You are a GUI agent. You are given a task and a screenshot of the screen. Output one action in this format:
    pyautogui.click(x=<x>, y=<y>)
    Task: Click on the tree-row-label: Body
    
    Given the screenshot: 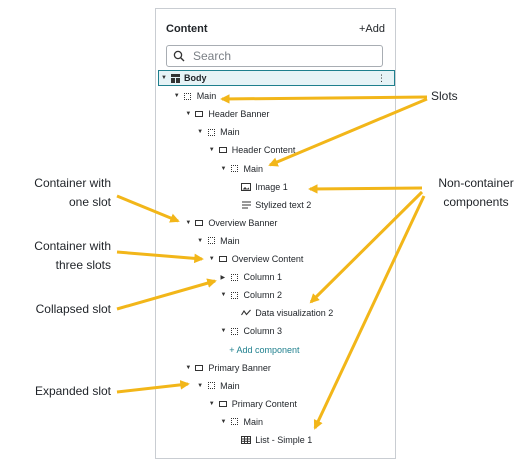 What is the action you would take?
    pyautogui.click(x=195, y=78)
    